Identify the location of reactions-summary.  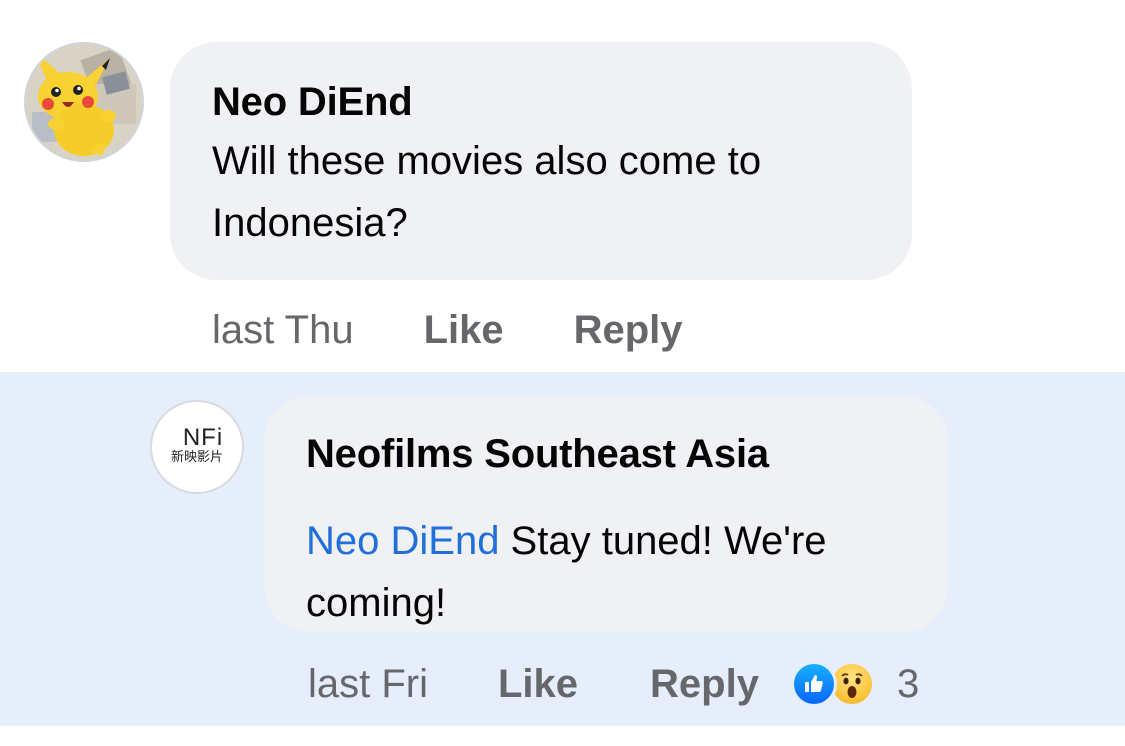
(832, 684).